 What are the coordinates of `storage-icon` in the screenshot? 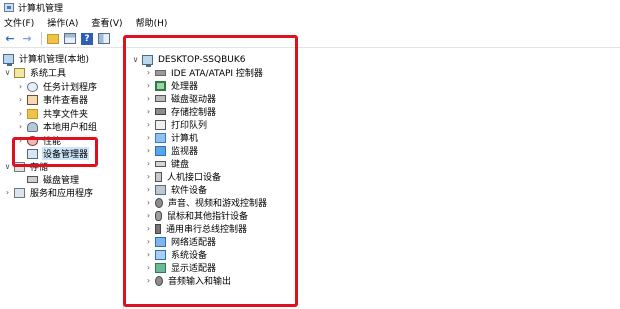 It's located at (19, 166).